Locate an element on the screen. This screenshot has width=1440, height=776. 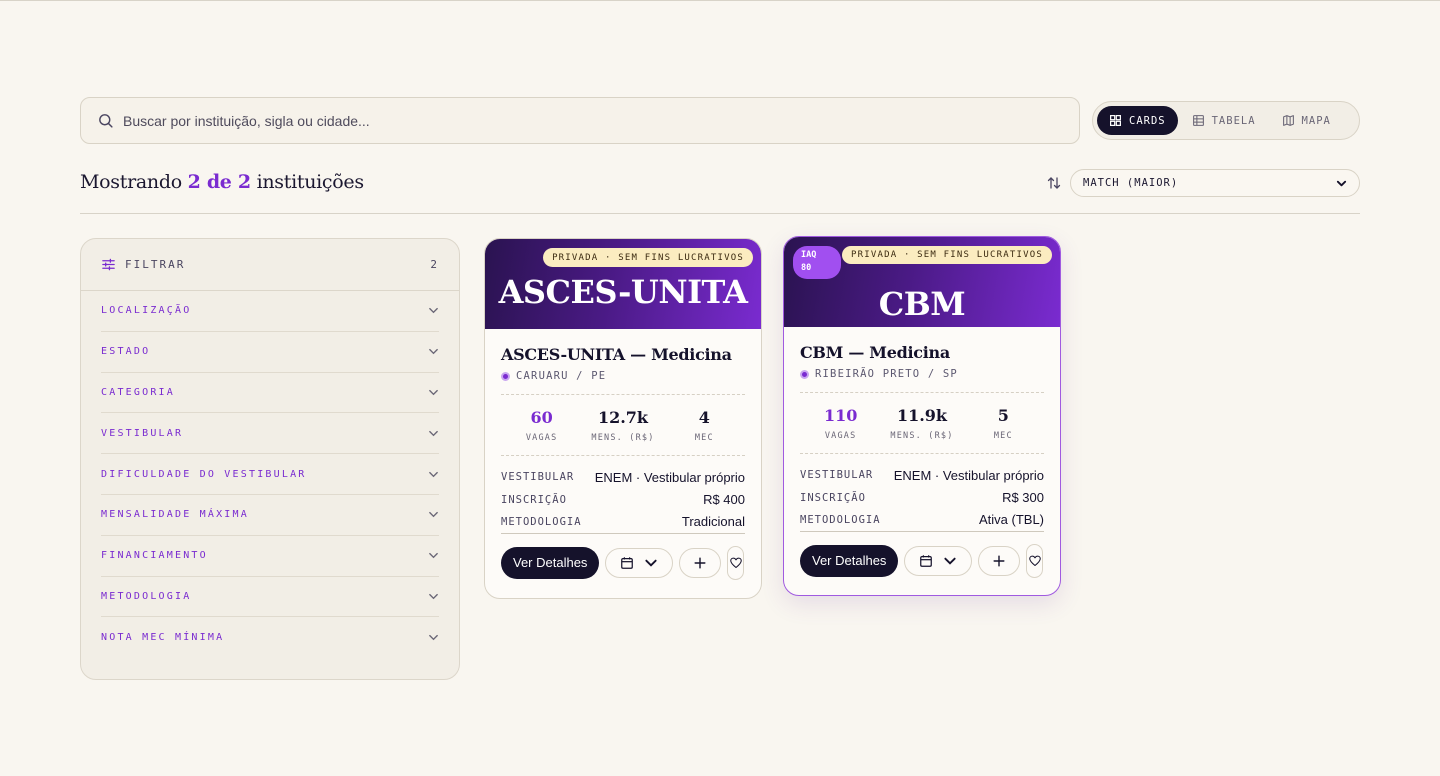
filter-item-label: ESTADO is located at coordinates (126, 352).